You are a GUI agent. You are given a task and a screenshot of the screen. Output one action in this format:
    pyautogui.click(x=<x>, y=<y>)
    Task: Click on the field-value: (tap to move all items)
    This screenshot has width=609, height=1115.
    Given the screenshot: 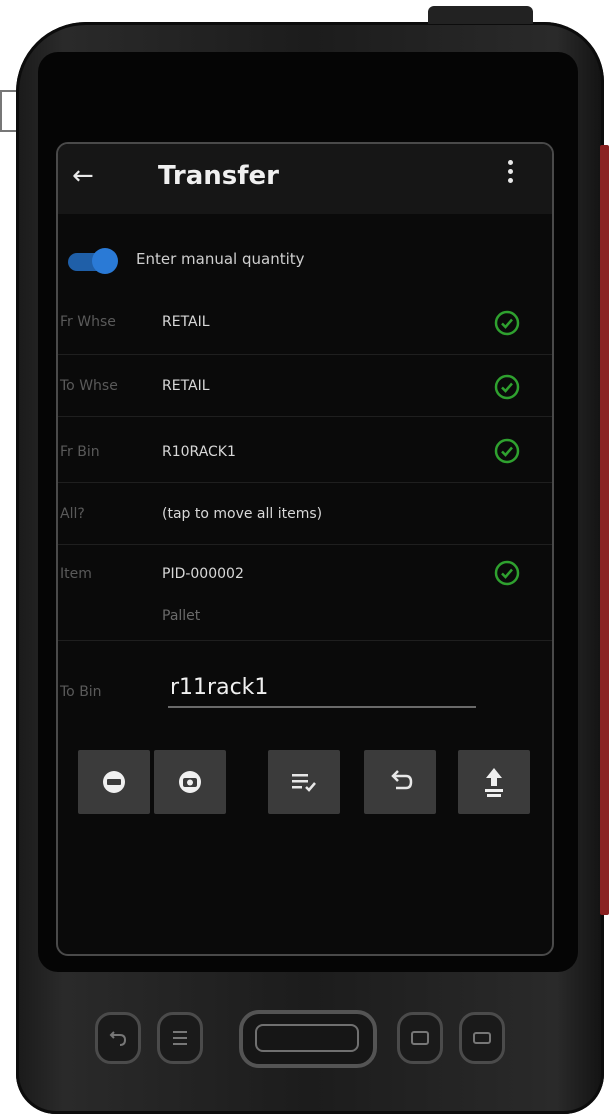 What is the action you would take?
    pyautogui.click(x=242, y=514)
    